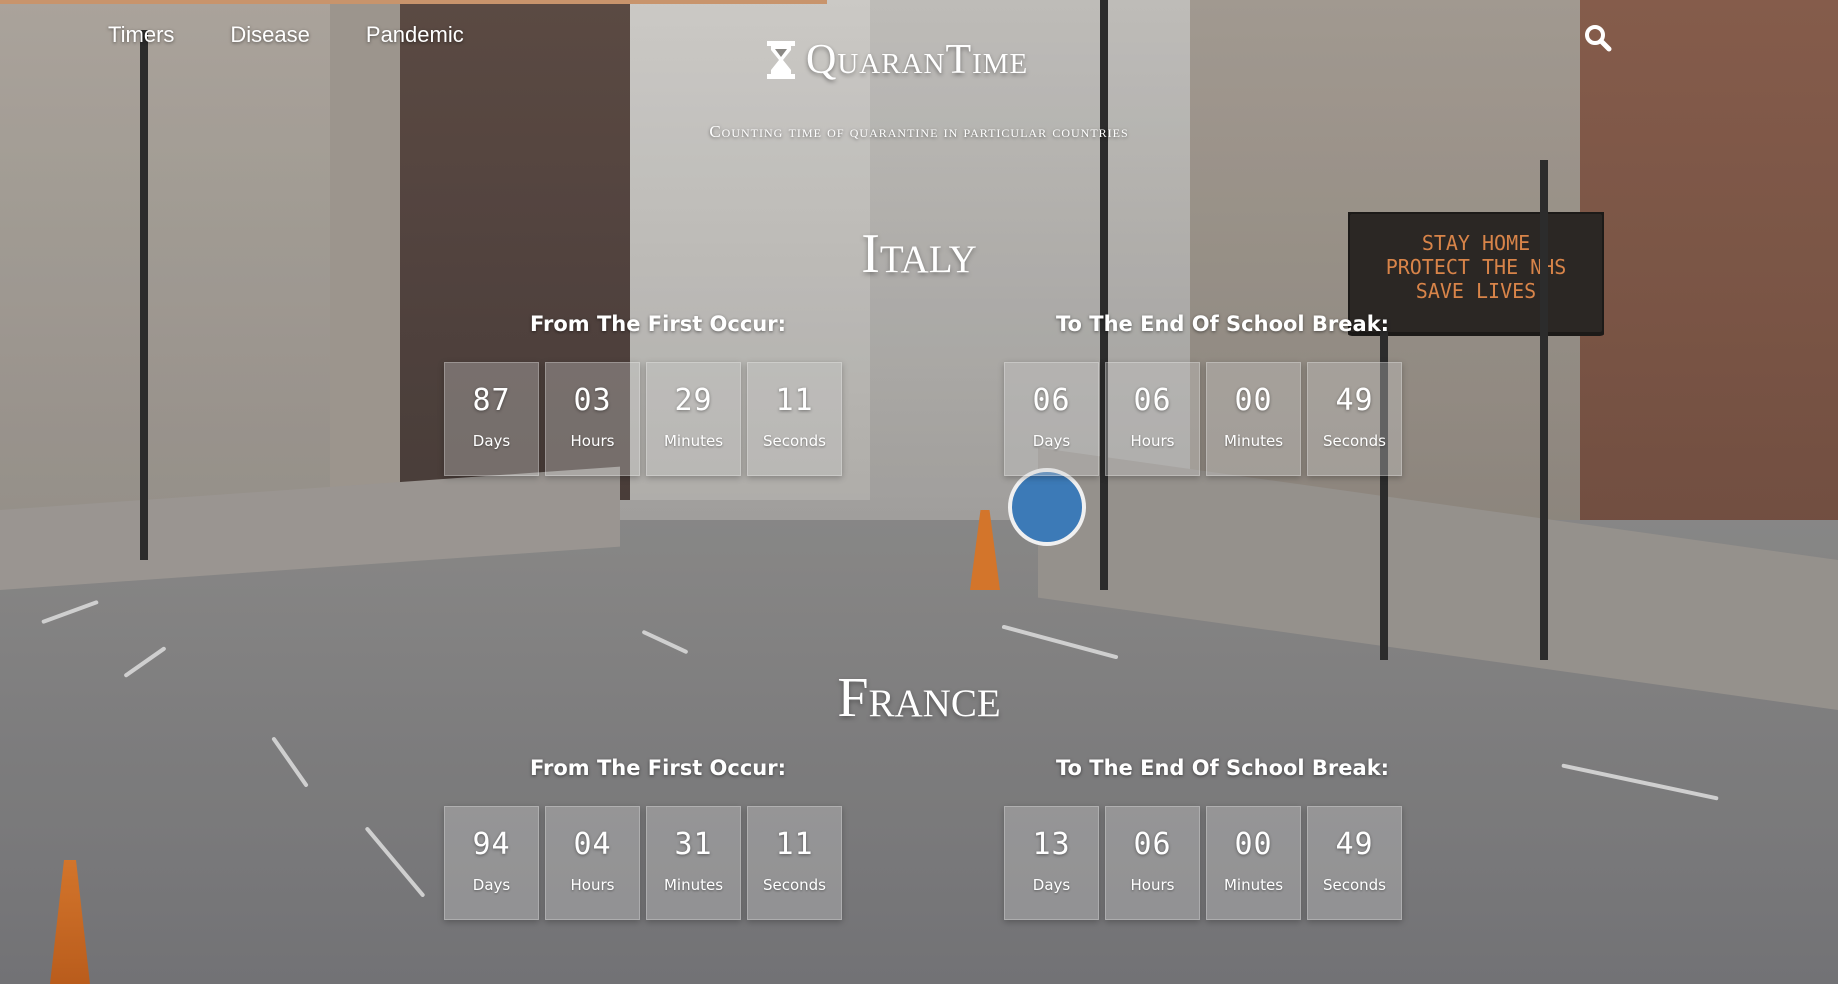 This screenshot has height=984, width=1838. What do you see at coordinates (592, 863) in the screenshot?
I see `timer-unit: 04 Hours` at bounding box center [592, 863].